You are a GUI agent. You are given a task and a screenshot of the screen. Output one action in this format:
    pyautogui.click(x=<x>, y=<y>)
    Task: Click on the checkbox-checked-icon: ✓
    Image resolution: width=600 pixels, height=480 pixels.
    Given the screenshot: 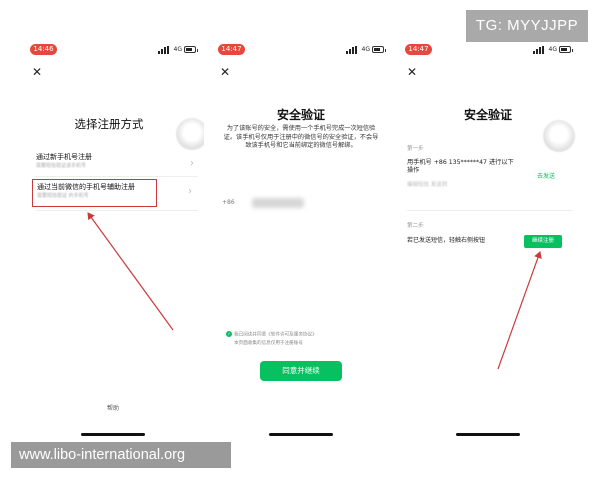 What is the action you would take?
    pyautogui.click(x=229, y=334)
    